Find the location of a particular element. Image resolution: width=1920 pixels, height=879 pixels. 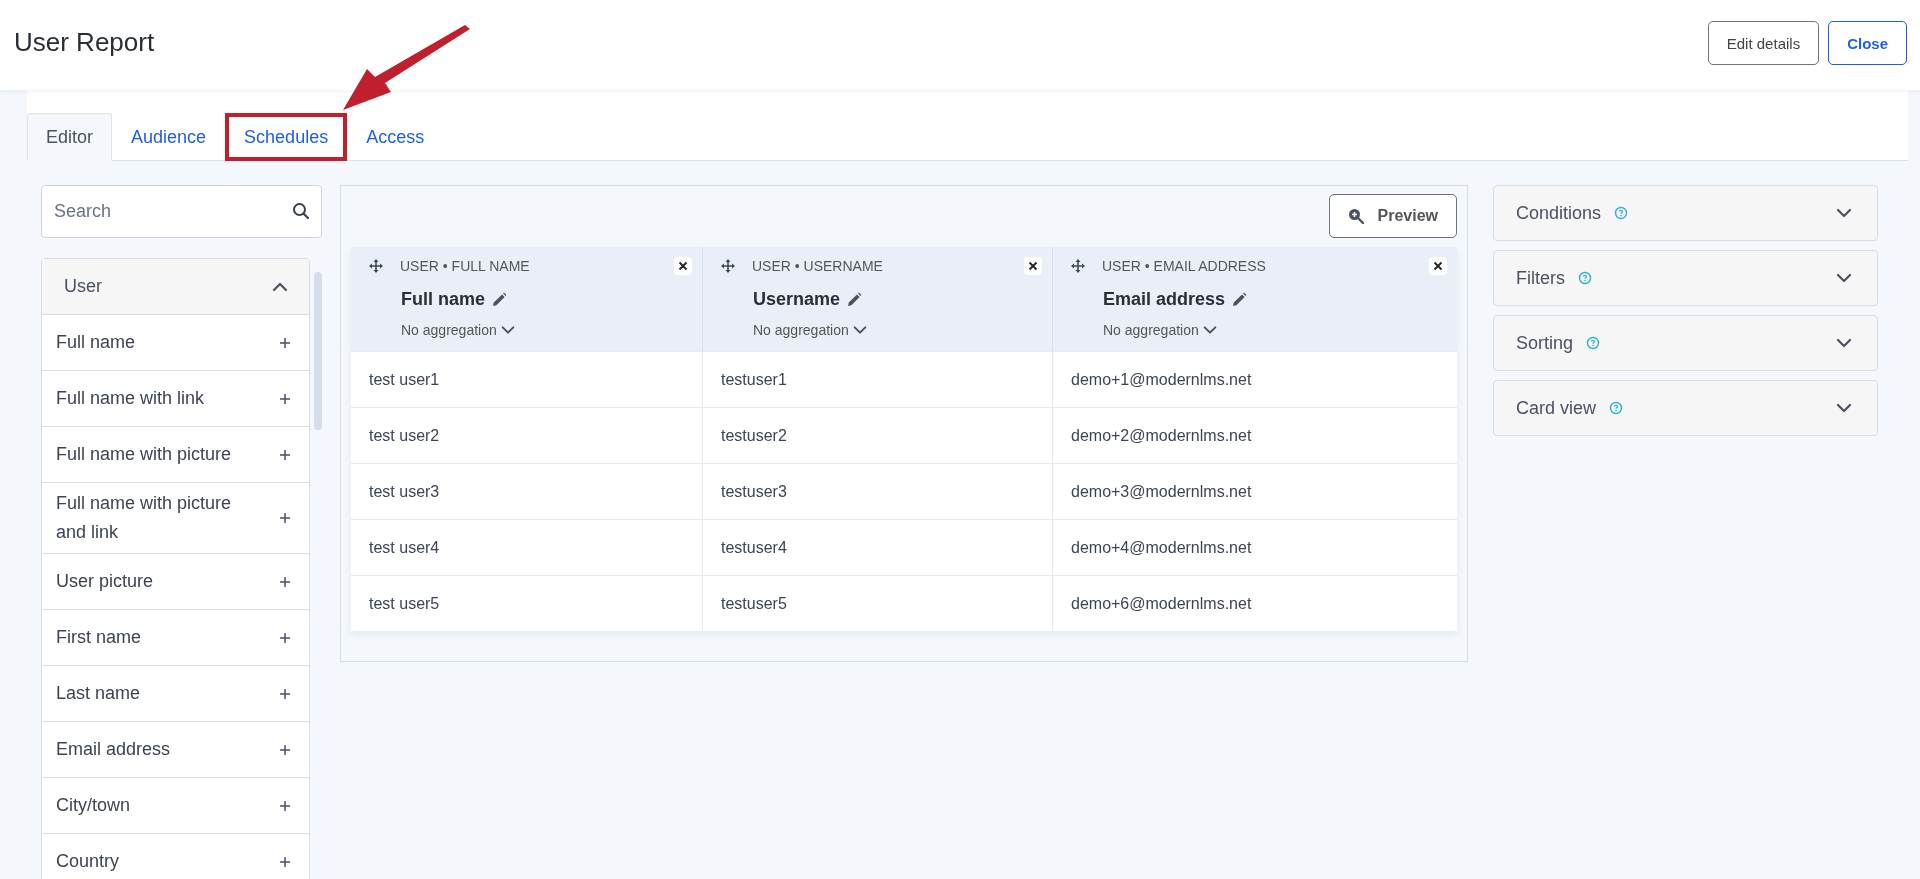

field-item: Full name with picture and link is located at coordinates (175, 518).